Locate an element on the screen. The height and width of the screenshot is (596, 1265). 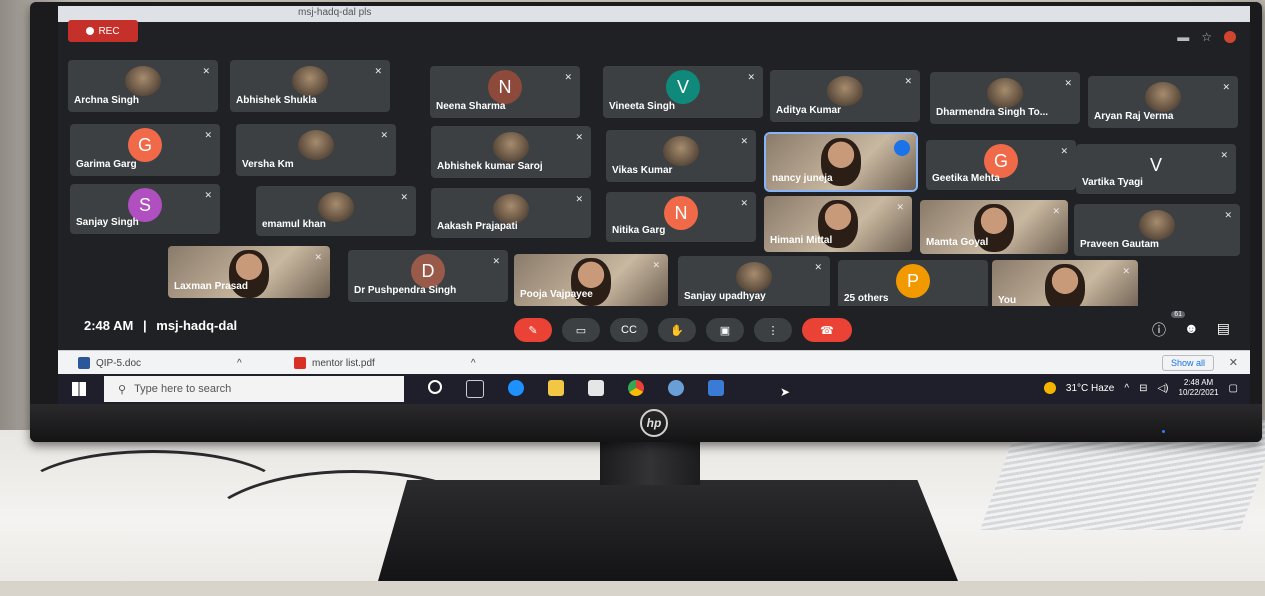
participant-tile: Praveen Gautam ✕ is located at coordinates (1157, 230).